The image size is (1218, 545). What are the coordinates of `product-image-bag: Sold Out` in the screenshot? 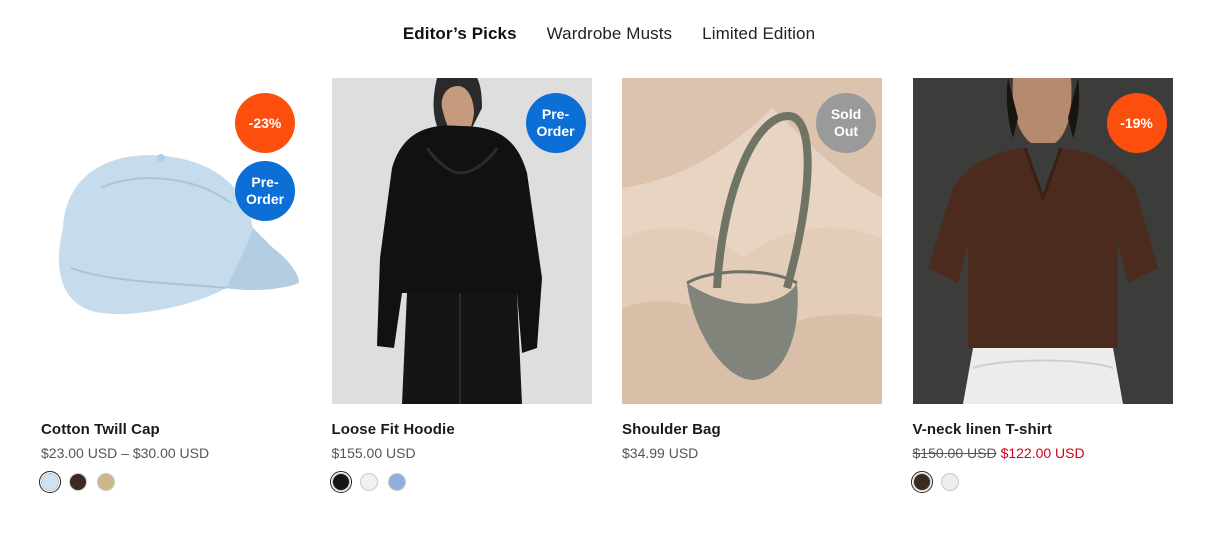 It's located at (752, 241).